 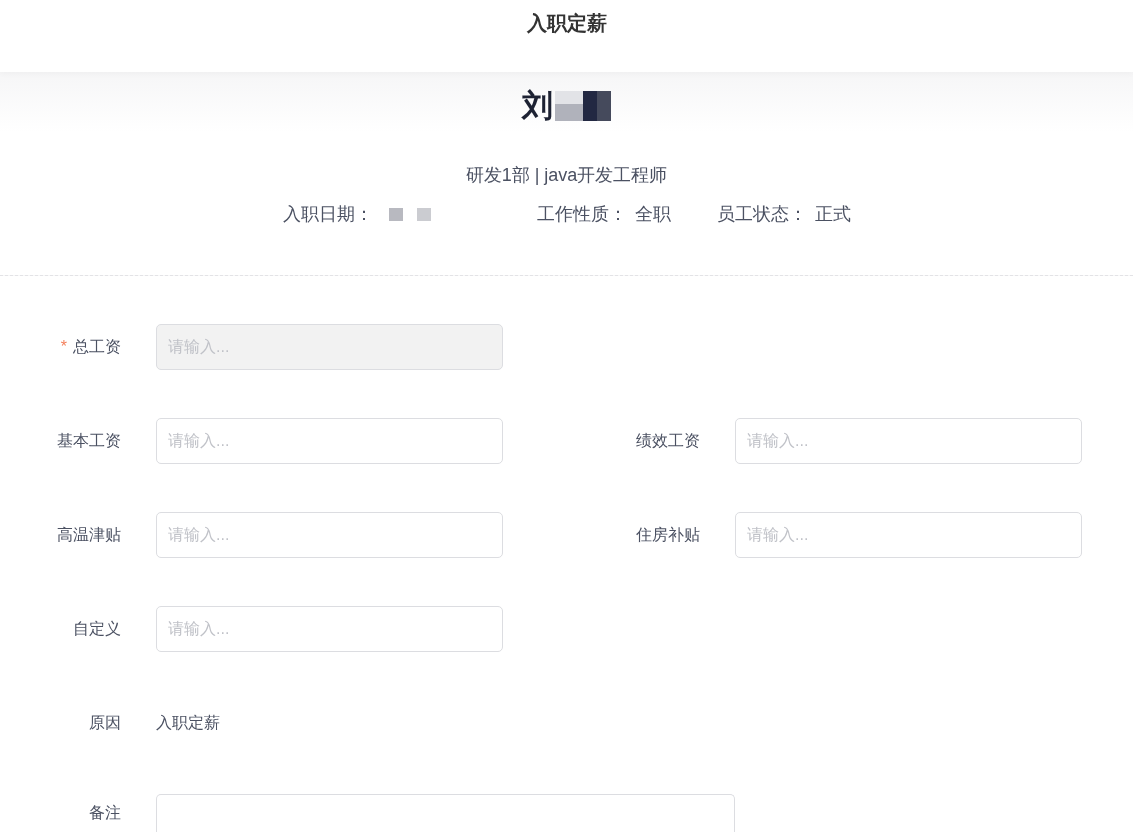 I want to click on field-label: 基本工资, so click(x=88, y=441).